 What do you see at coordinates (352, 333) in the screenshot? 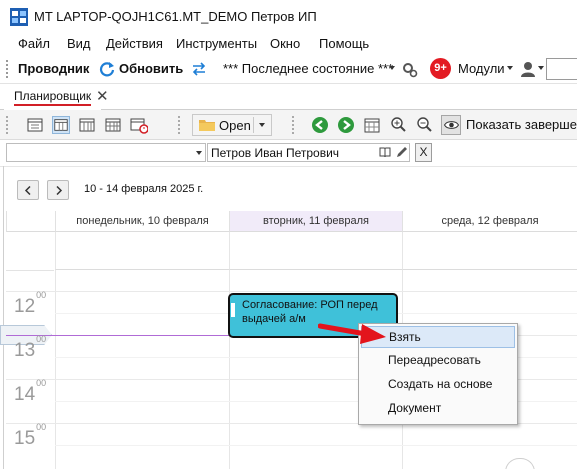
I see `annotation-arrow-icon` at bounding box center [352, 333].